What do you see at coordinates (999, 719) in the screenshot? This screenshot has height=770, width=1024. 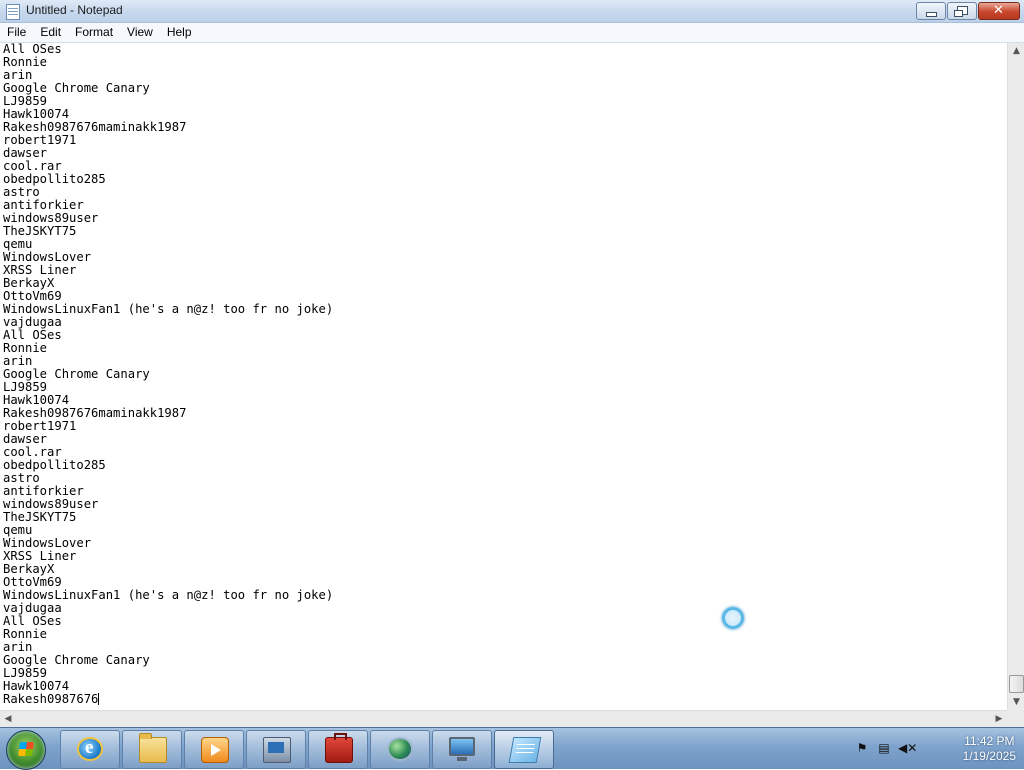 I see `scroll-right-icon: ▶` at bounding box center [999, 719].